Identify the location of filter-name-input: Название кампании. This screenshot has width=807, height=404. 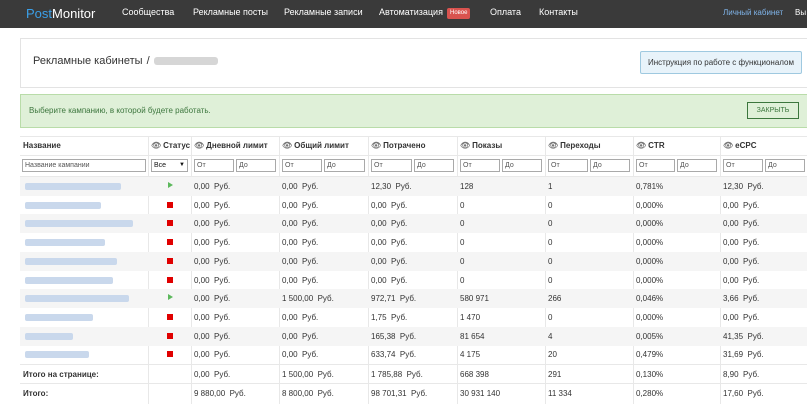
(84, 165).